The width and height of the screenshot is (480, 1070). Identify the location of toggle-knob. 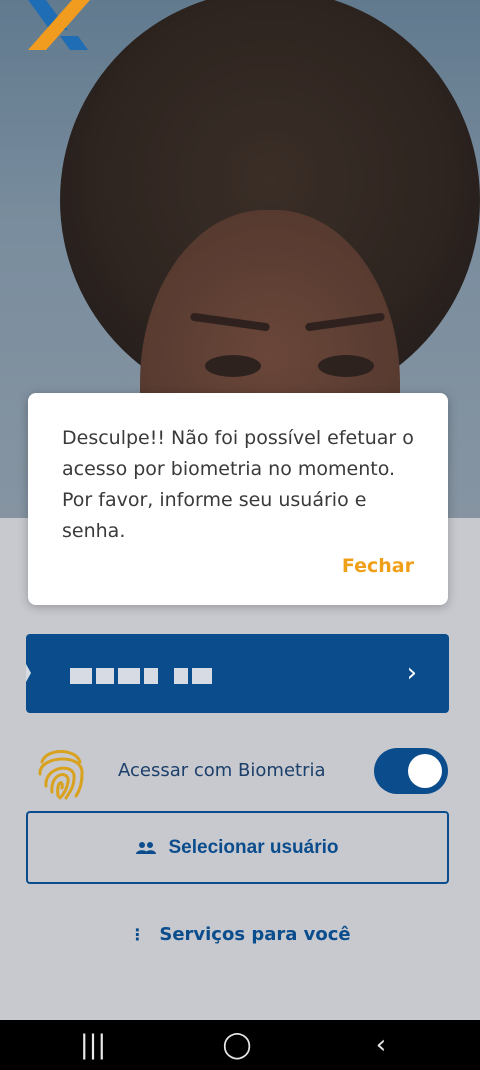
(425, 771).